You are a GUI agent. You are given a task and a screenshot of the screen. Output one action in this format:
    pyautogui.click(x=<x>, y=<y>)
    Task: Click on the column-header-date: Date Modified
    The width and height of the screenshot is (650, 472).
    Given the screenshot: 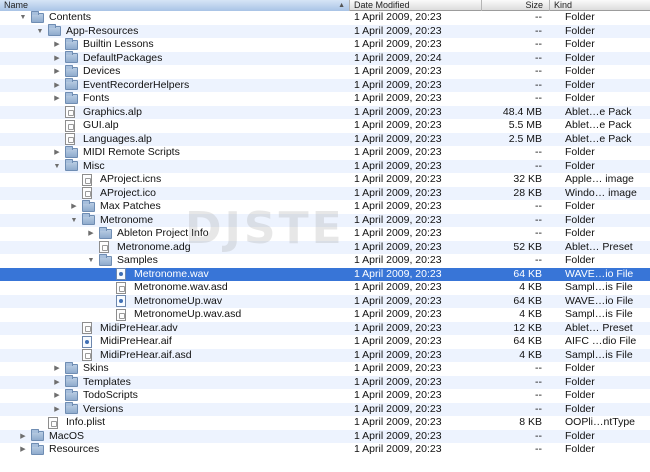 What is the action you would take?
    pyautogui.click(x=415, y=5)
    